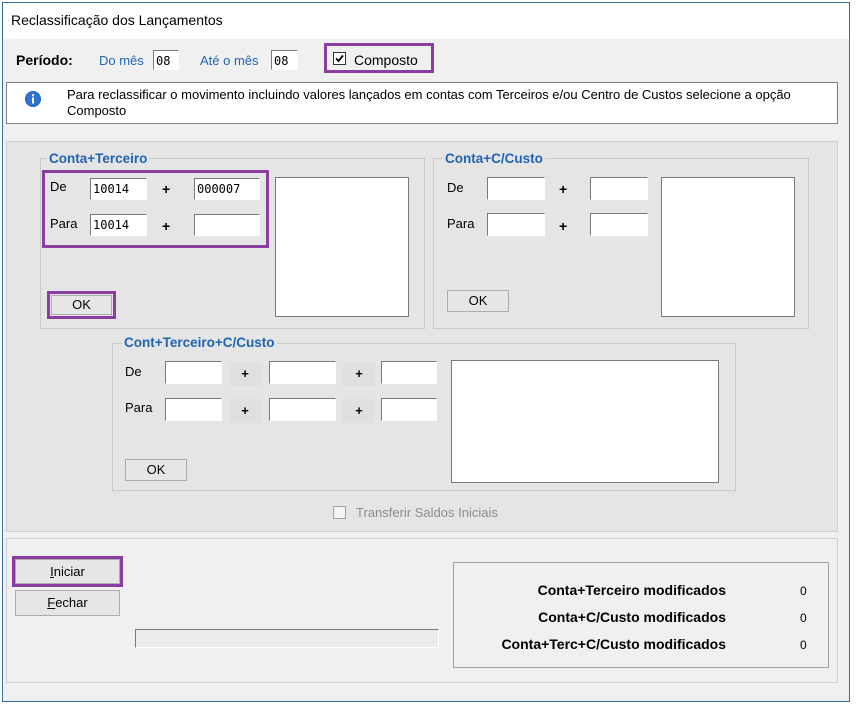 This screenshot has width=858, height=707. What do you see at coordinates (284, 60) in the screenshot?
I see `to-month-input: 08` at bounding box center [284, 60].